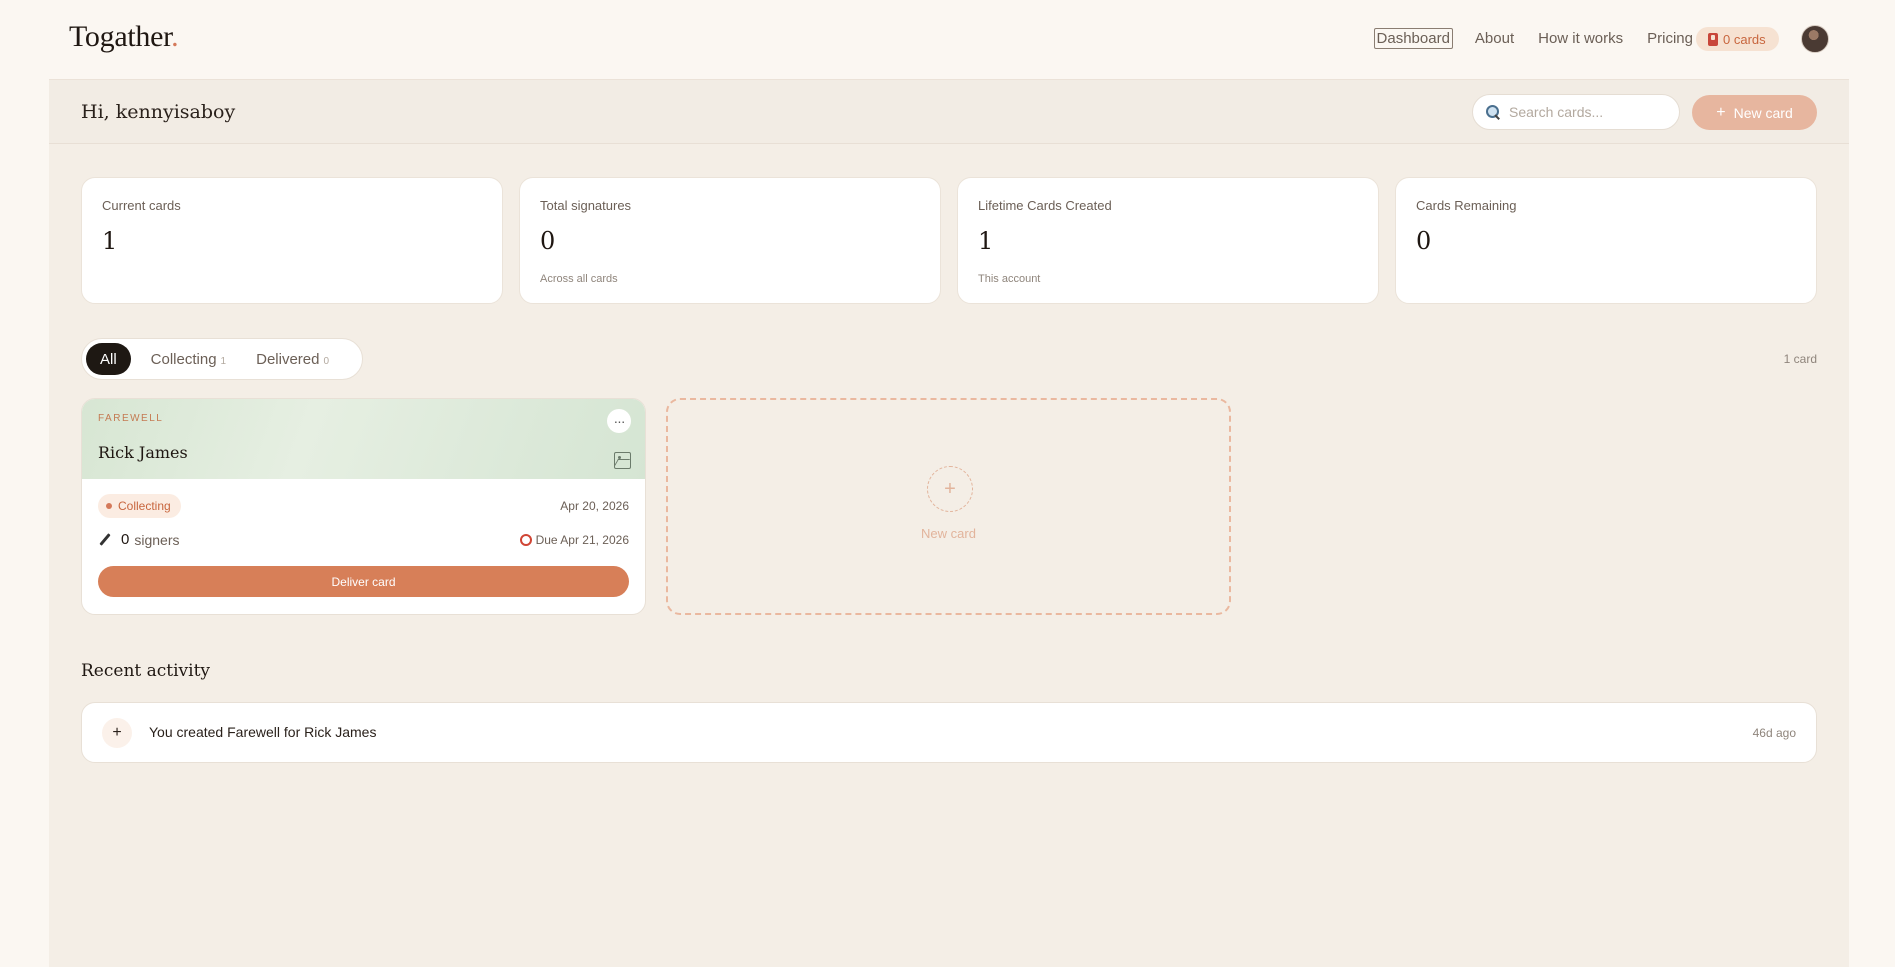  Describe the element at coordinates (948, 533) in the screenshot. I see `new-card-placeholder-label: New card` at that location.